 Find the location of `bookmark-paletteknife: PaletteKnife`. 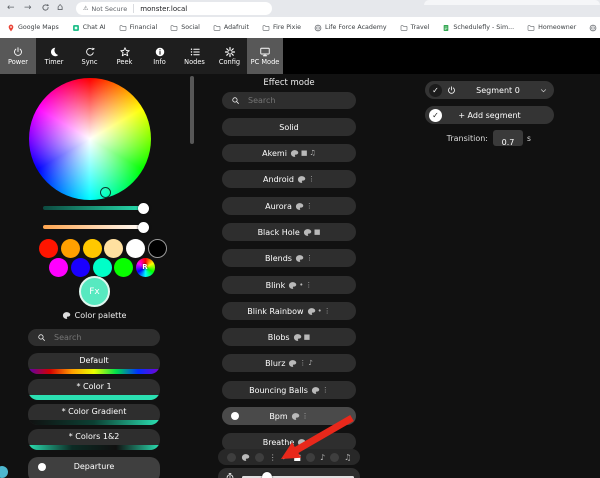

bookmark-paletteknife: PaletteKnife is located at coordinates (594, 28).